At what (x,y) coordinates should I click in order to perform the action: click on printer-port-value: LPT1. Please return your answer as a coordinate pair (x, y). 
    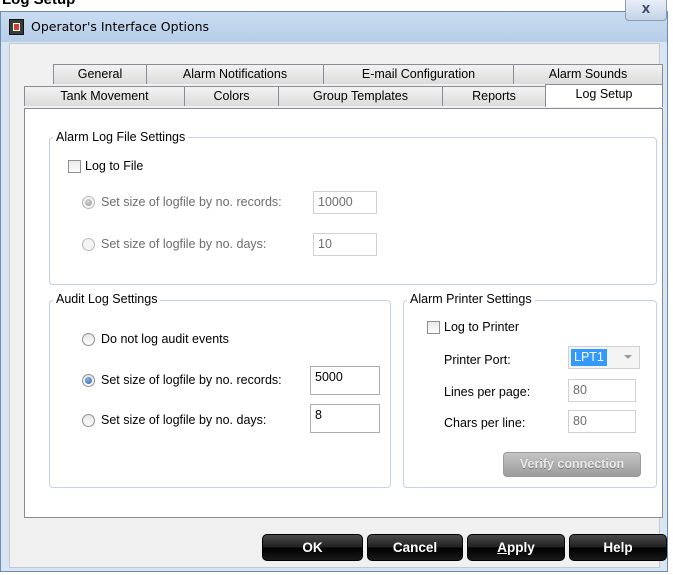
    Looking at the image, I should click on (589, 357).